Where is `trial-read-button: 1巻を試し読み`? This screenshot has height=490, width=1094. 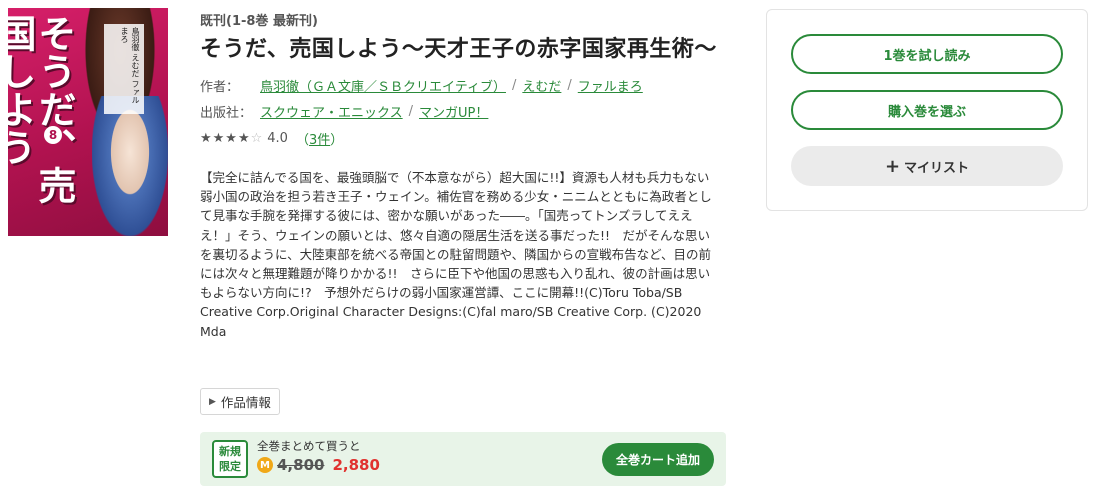 trial-read-button: 1巻を試し読み is located at coordinates (927, 54).